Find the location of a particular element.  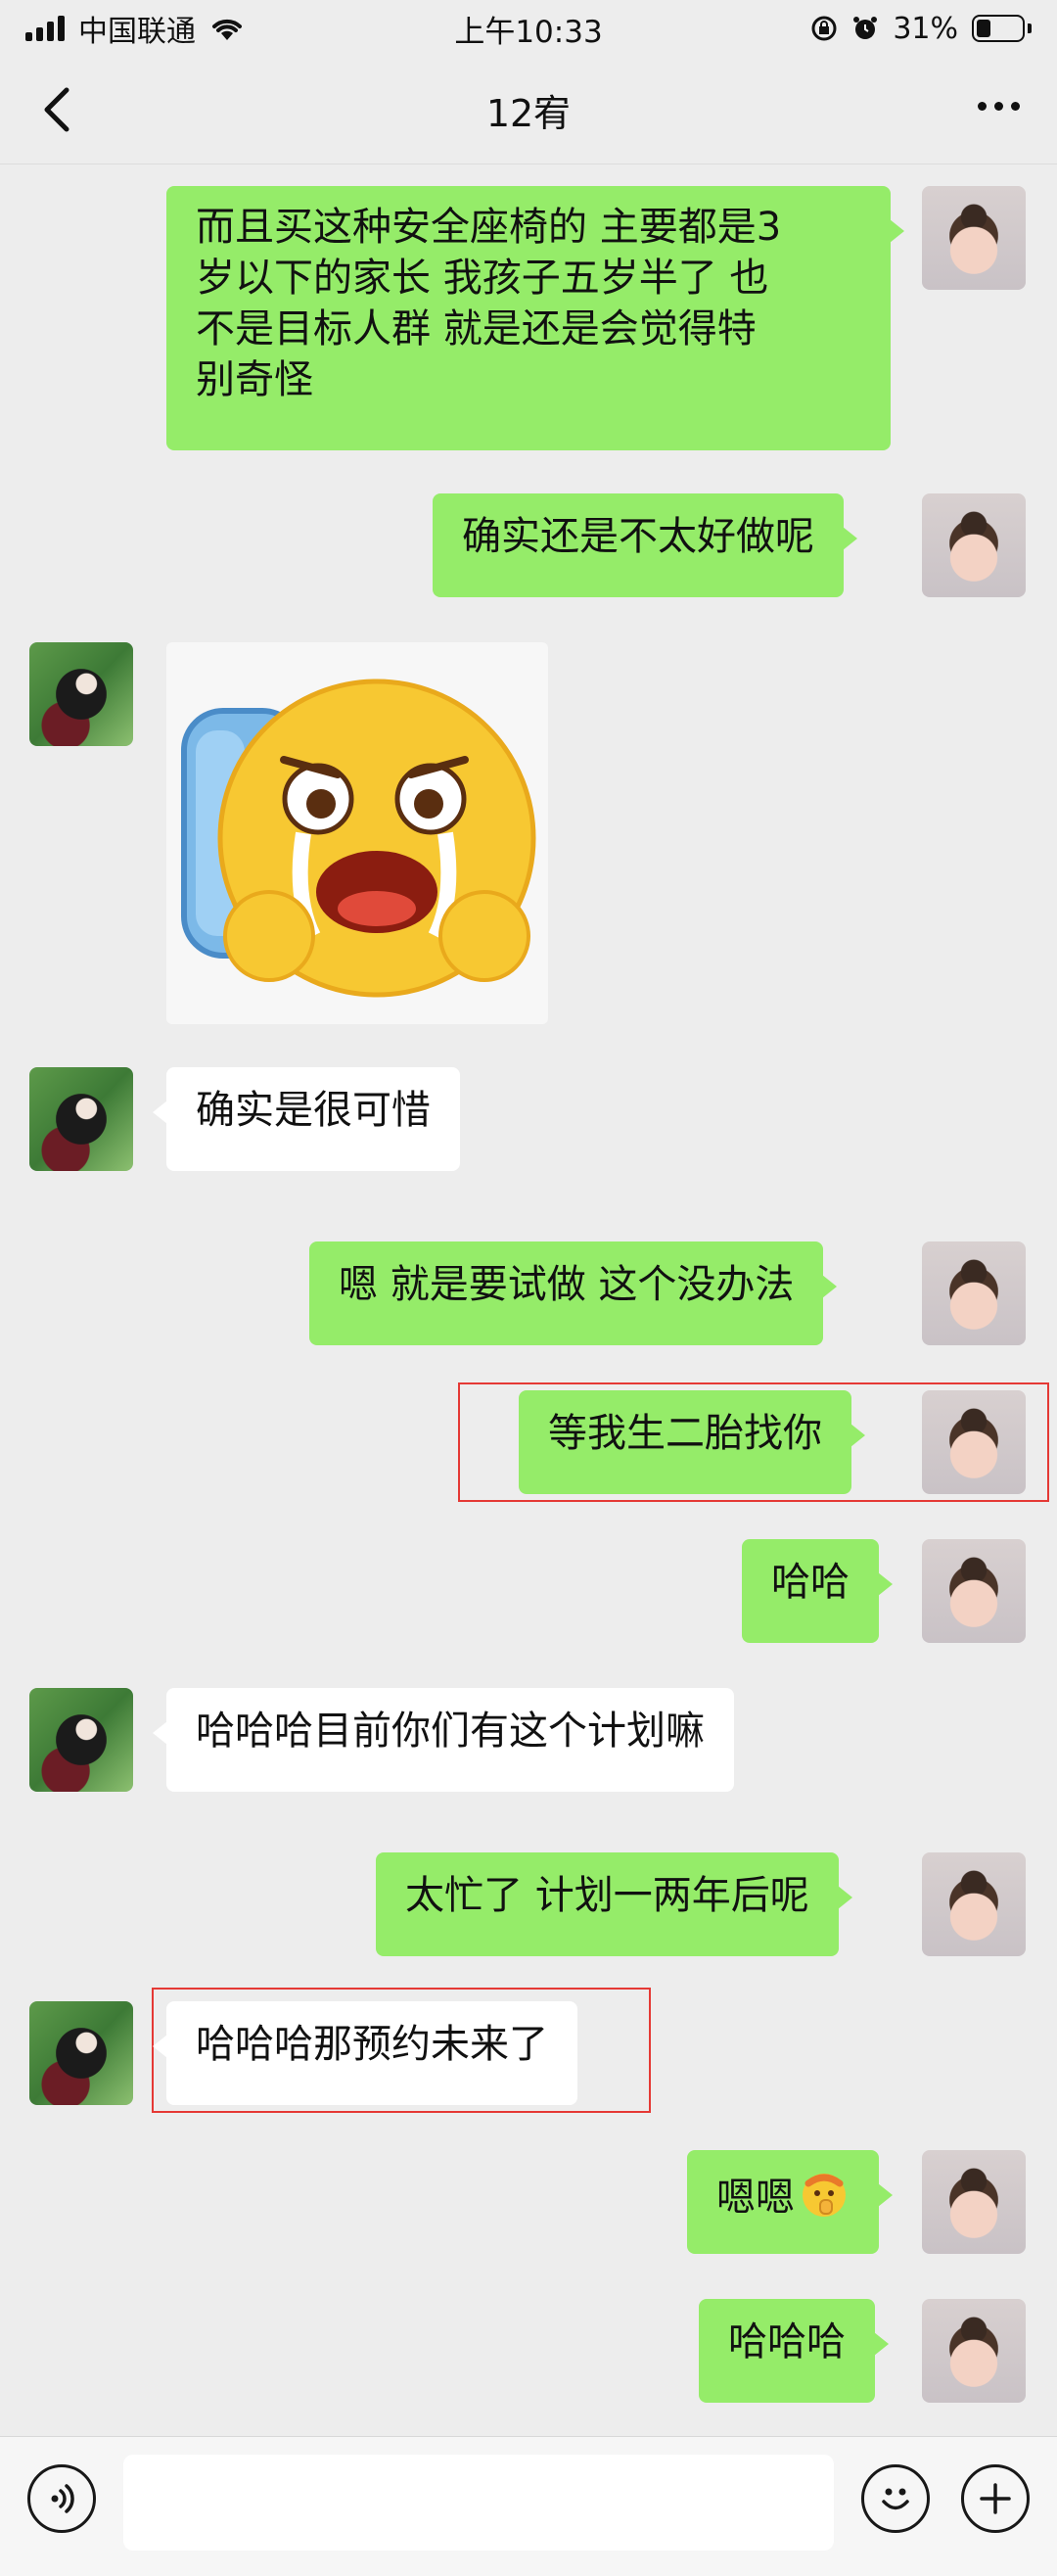

more-button is located at coordinates (999, 107).